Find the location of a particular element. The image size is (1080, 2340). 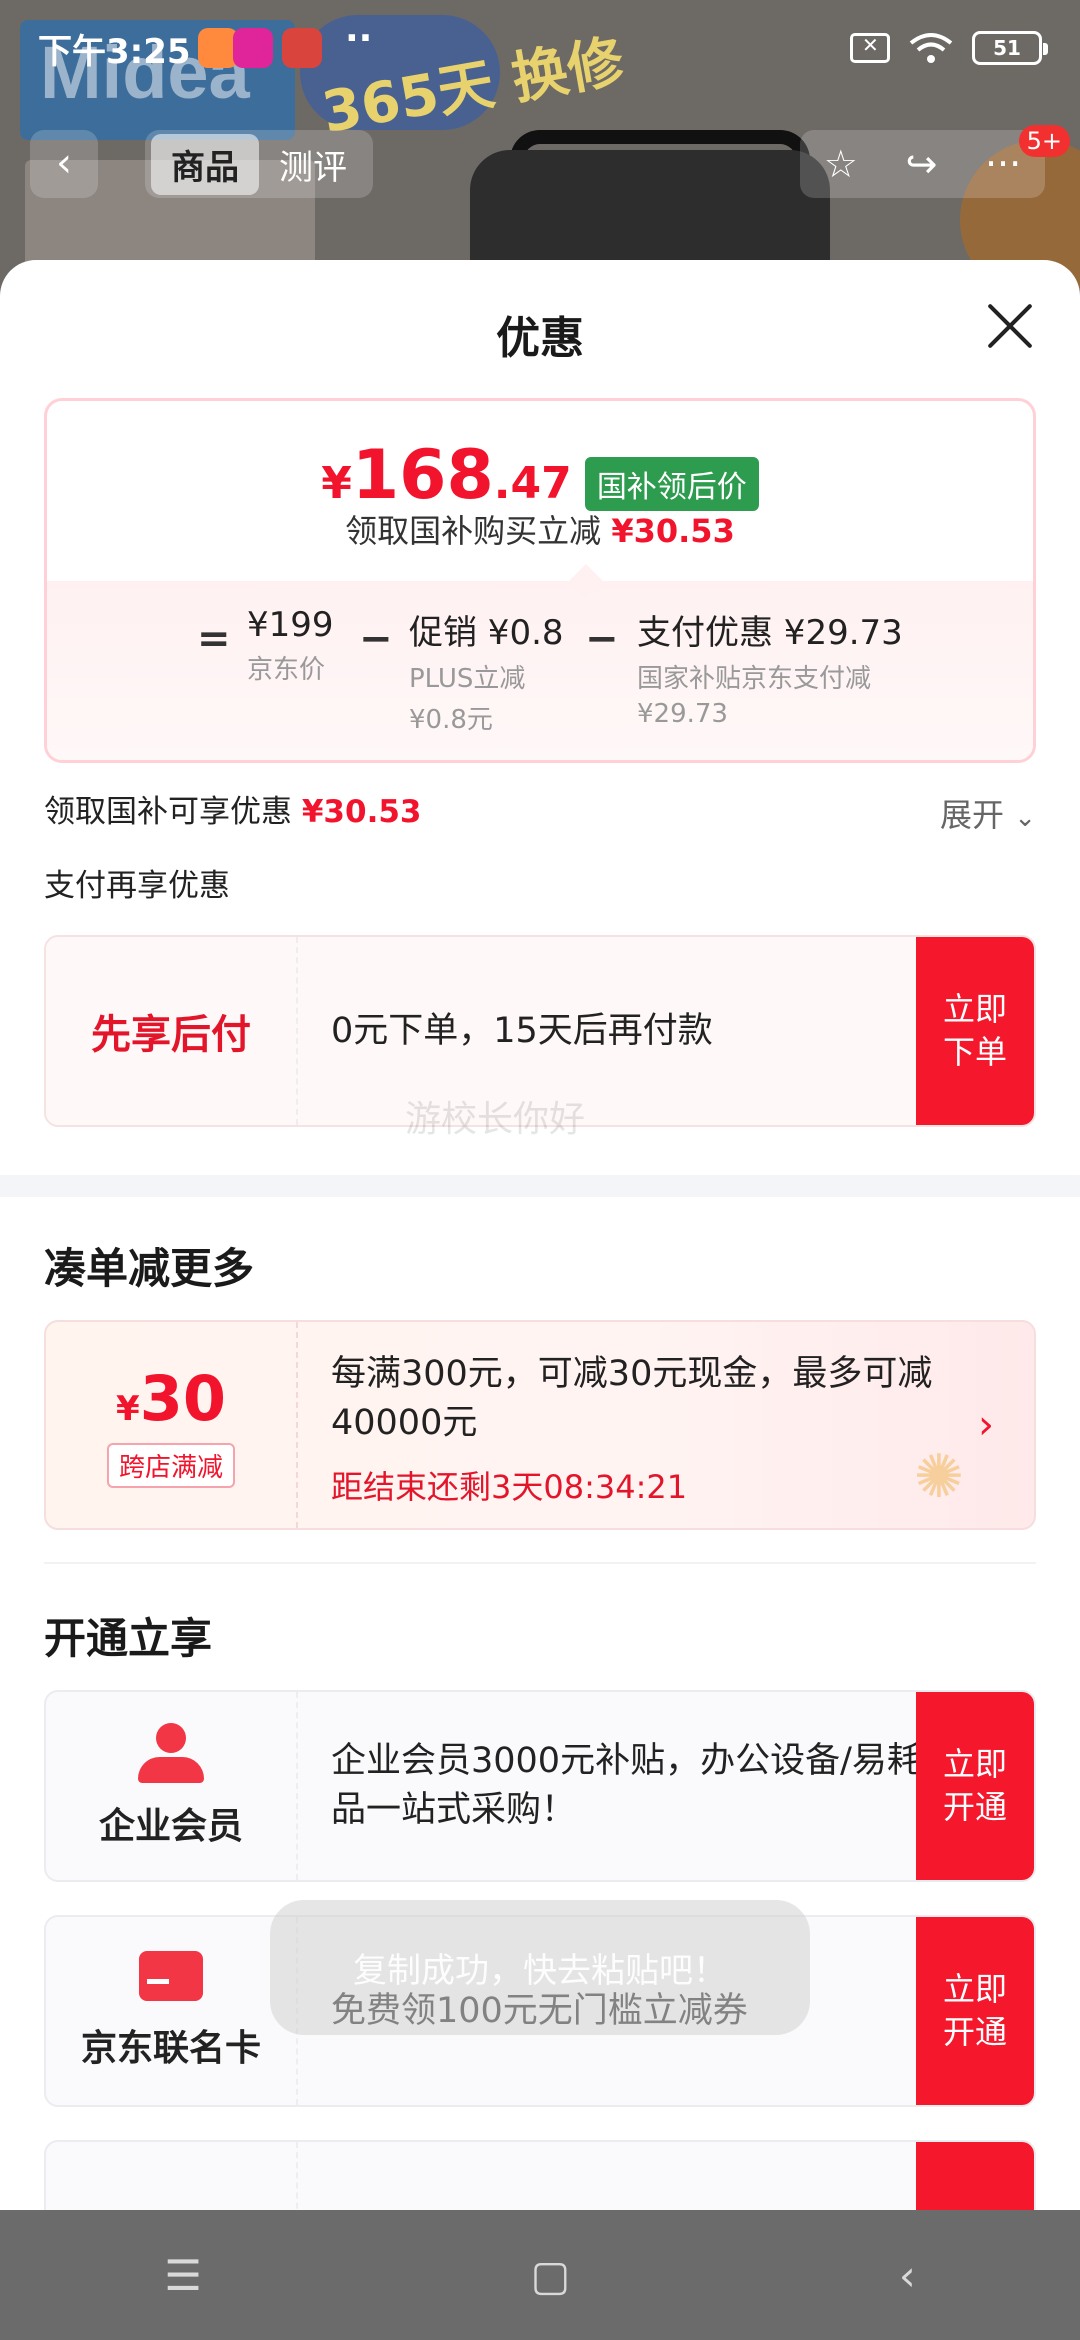

equals-sign: = is located at coordinates (214, 639).